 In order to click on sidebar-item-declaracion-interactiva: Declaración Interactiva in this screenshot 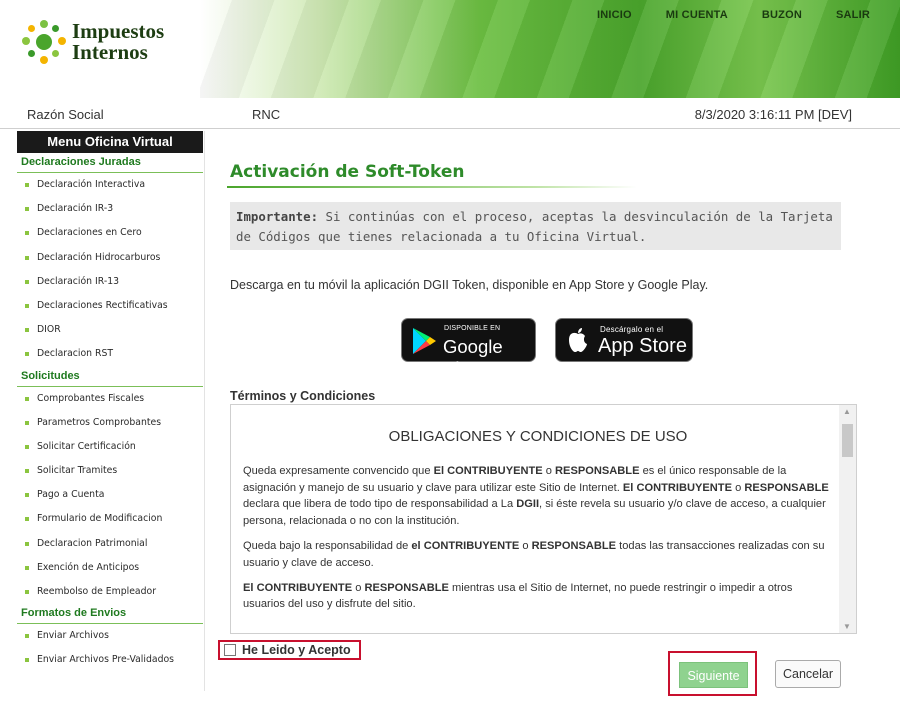, I will do `click(110, 185)`.